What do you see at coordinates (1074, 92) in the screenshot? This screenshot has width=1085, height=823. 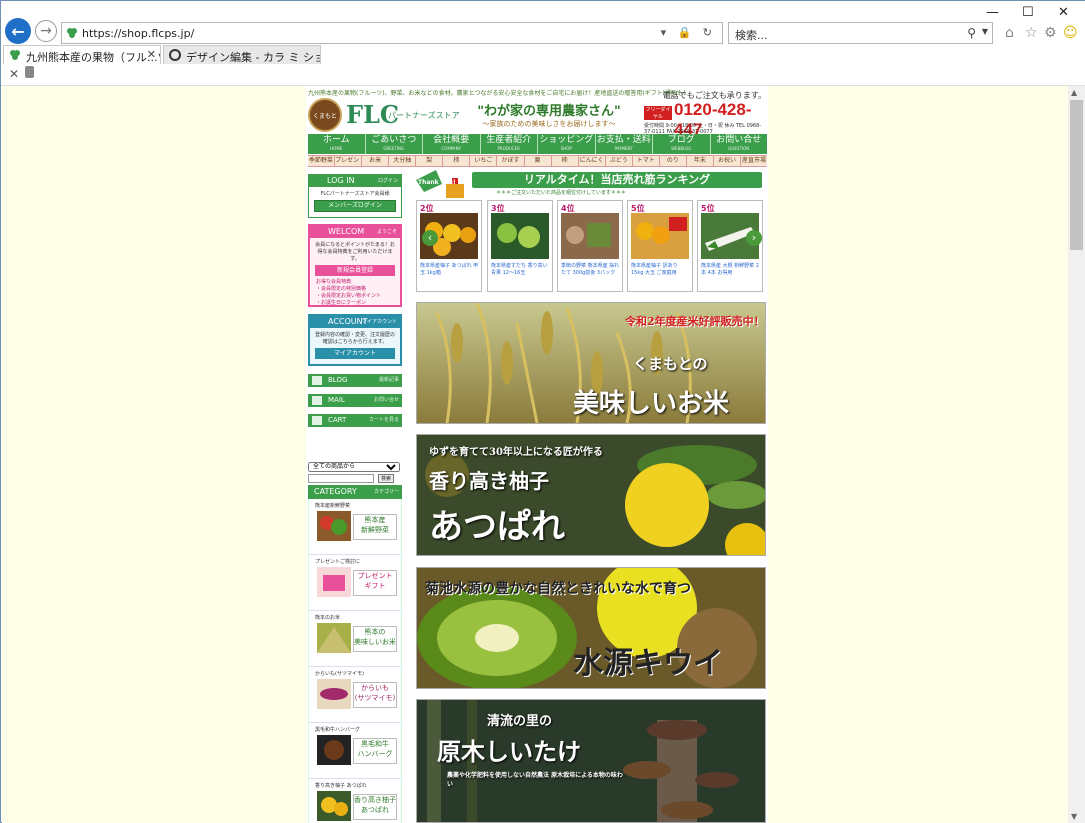 I see `scroll-up-icon: ▲` at bounding box center [1074, 92].